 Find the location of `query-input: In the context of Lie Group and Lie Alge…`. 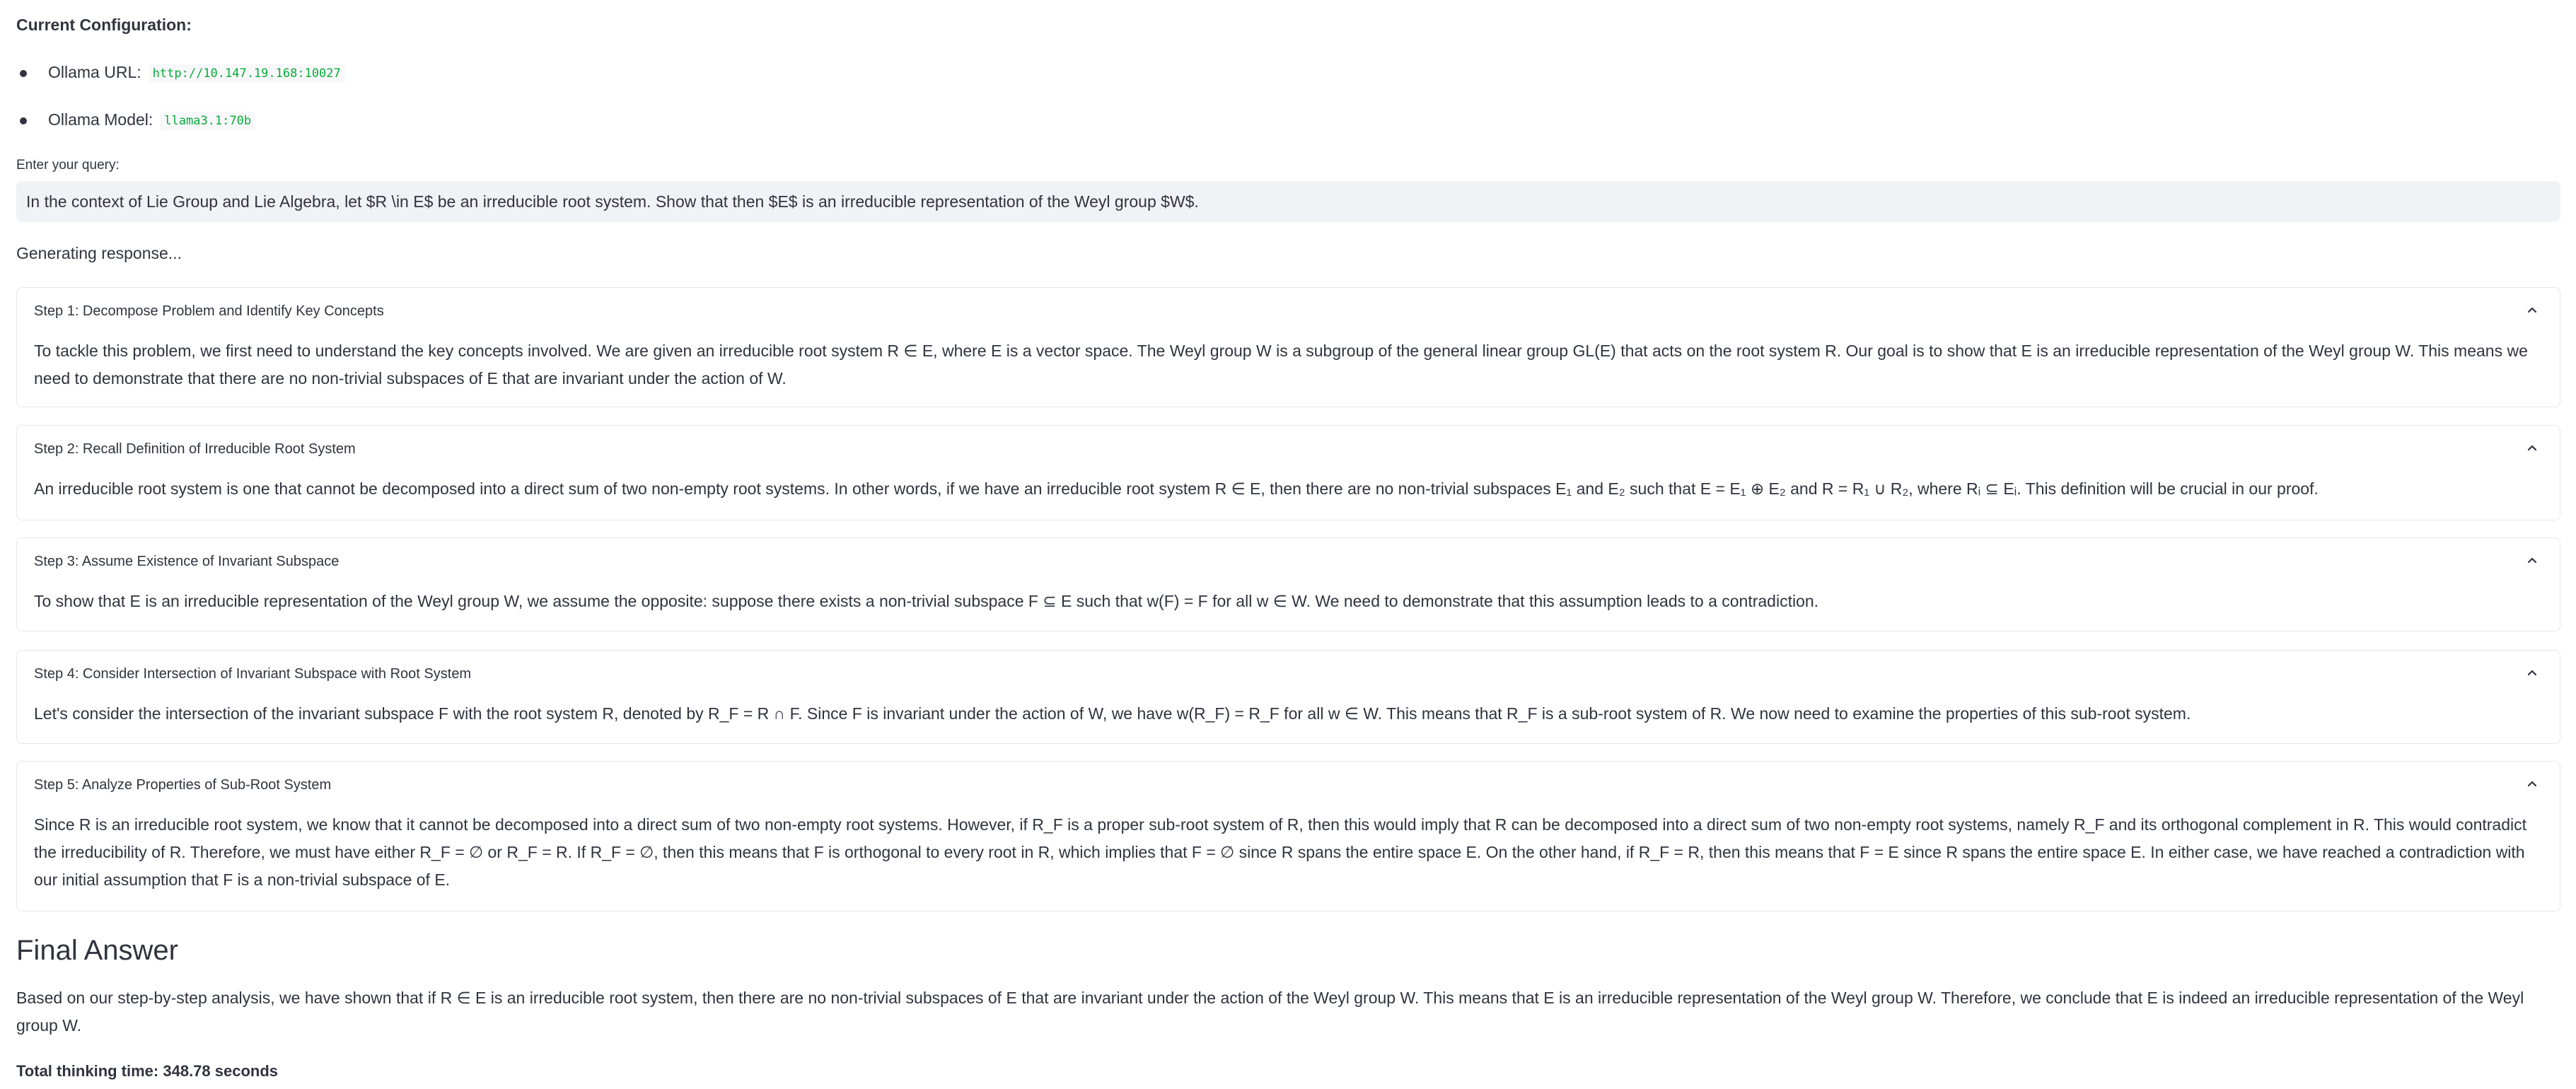

query-input: In the context of Lie Group and Lie Alge… is located at coordinates (1288, 202).